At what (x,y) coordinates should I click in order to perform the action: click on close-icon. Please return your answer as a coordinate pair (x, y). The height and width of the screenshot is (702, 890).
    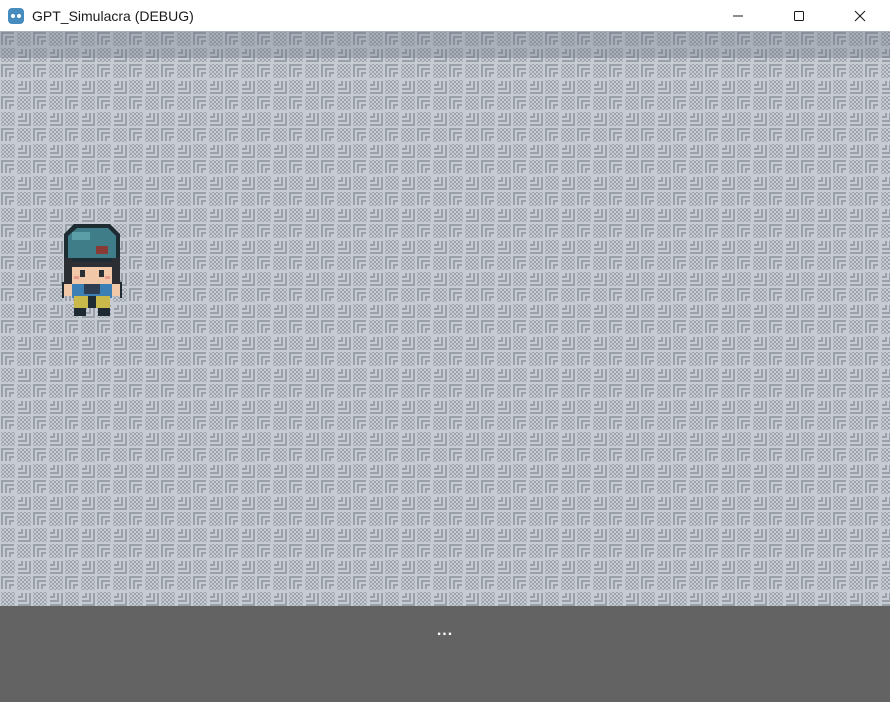
    Looking at the image, I should click on (859, 15).